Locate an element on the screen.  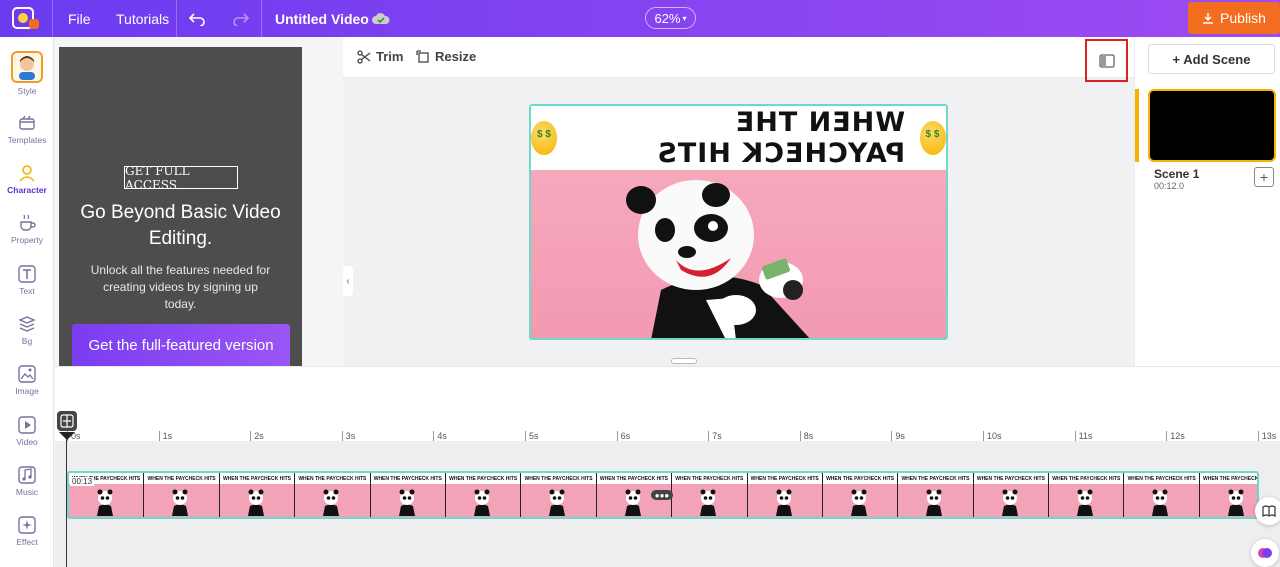
timeline-tick: 10s is located at coordinates (992, 436).